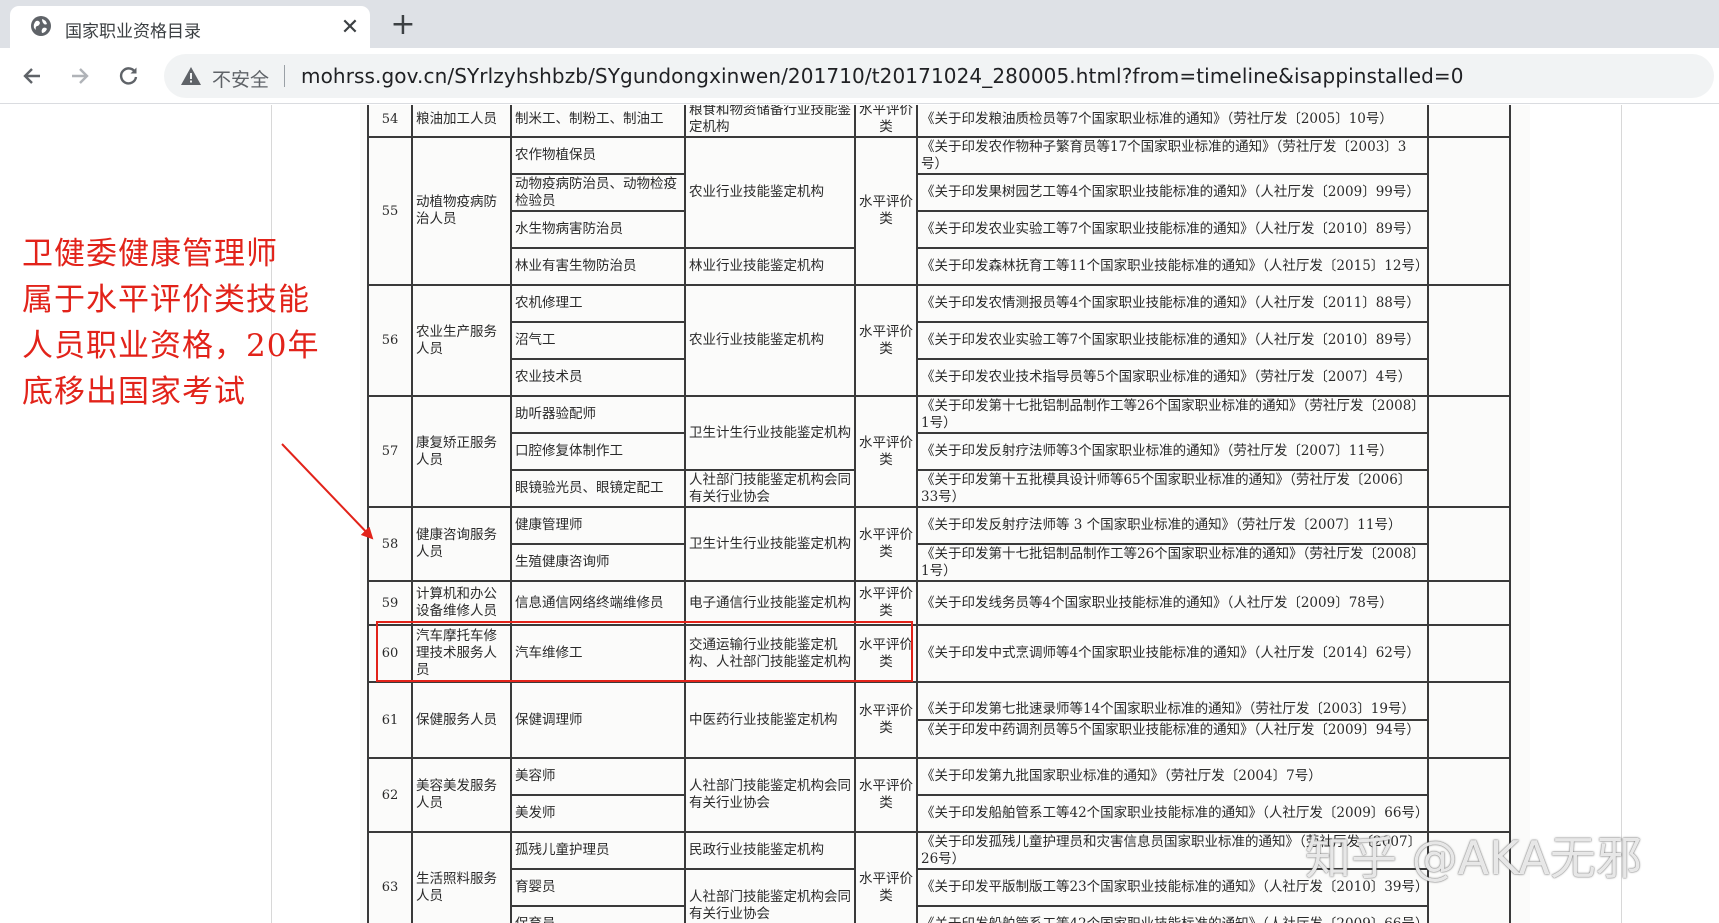 This screenshot has width=1719, height=923. I want to click on reload-button, so click(129, 76).